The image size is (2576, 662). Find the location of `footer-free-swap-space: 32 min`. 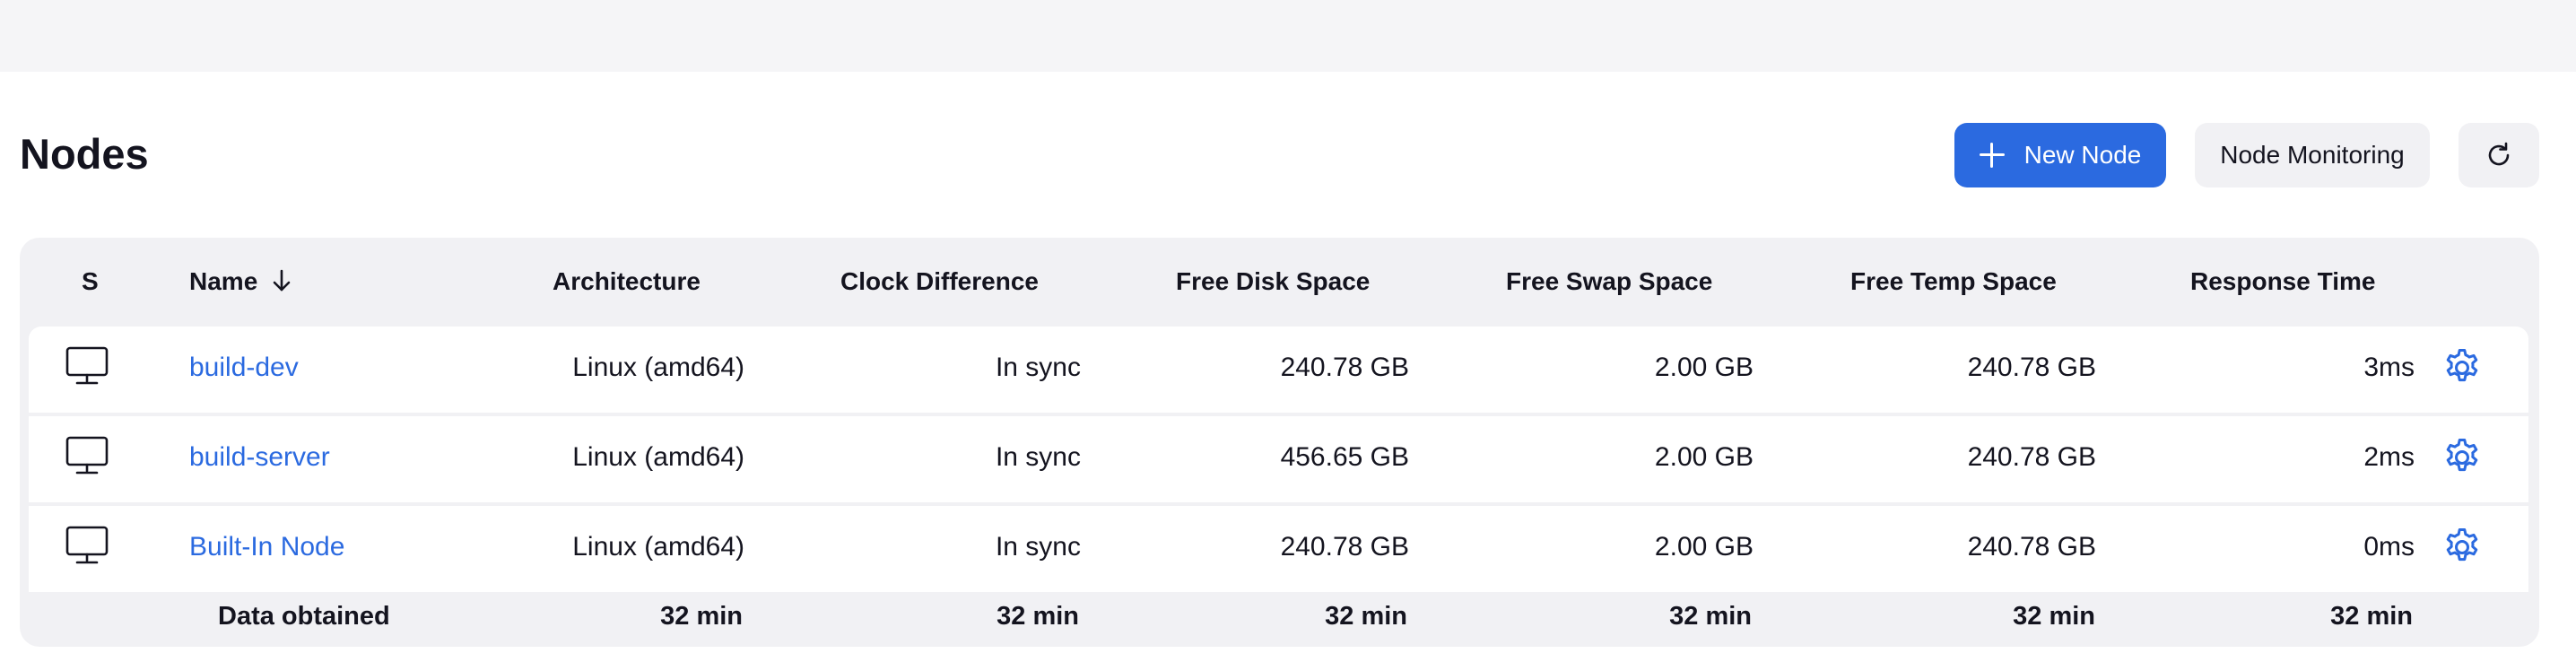

footer-free-swap-space: 32 min is located at coordinates (1710, 616).